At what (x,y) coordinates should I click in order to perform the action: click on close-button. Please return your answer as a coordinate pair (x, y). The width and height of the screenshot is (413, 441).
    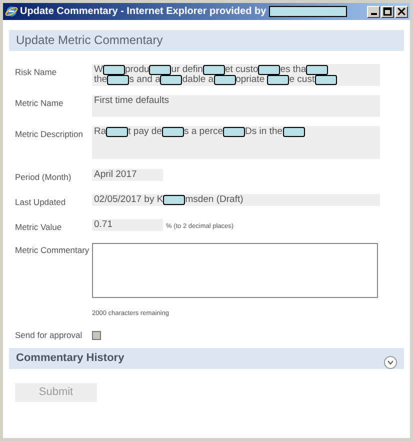
    Looking at the image, I should click on (401, 12).